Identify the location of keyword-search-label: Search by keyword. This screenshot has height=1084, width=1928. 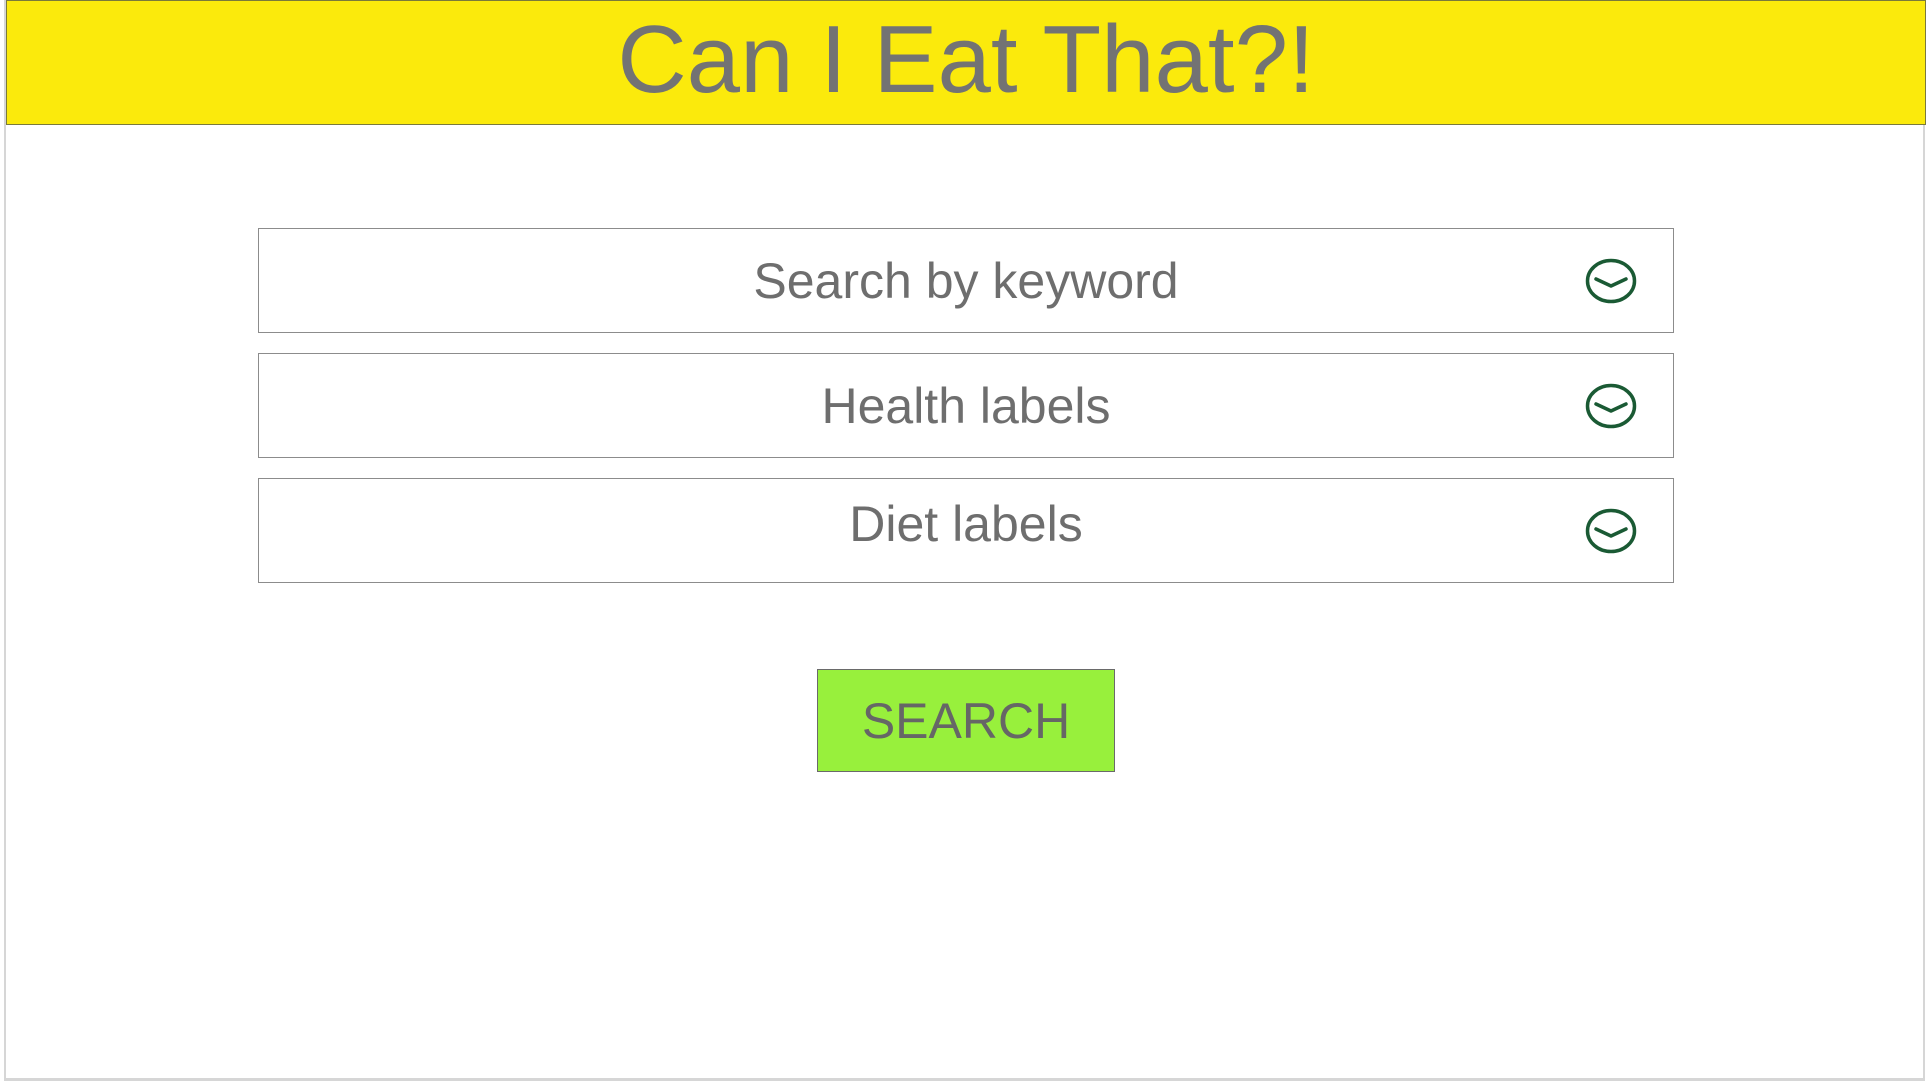
(966, 280).